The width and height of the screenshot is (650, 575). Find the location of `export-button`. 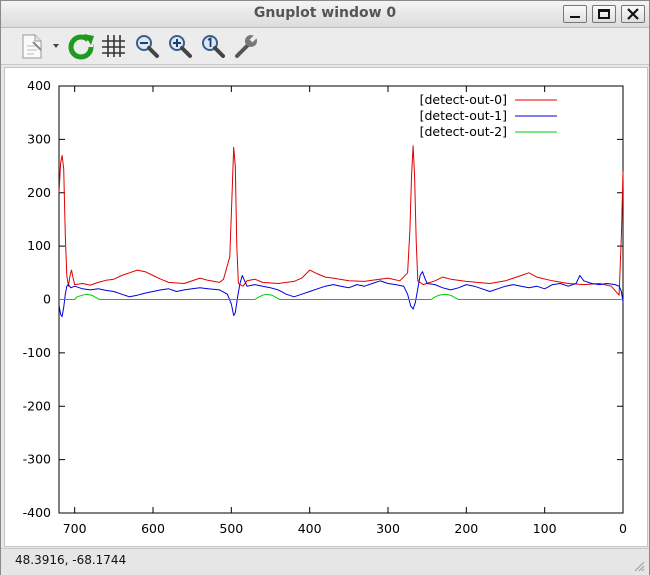

export-button is located at coordinates (41, 46).